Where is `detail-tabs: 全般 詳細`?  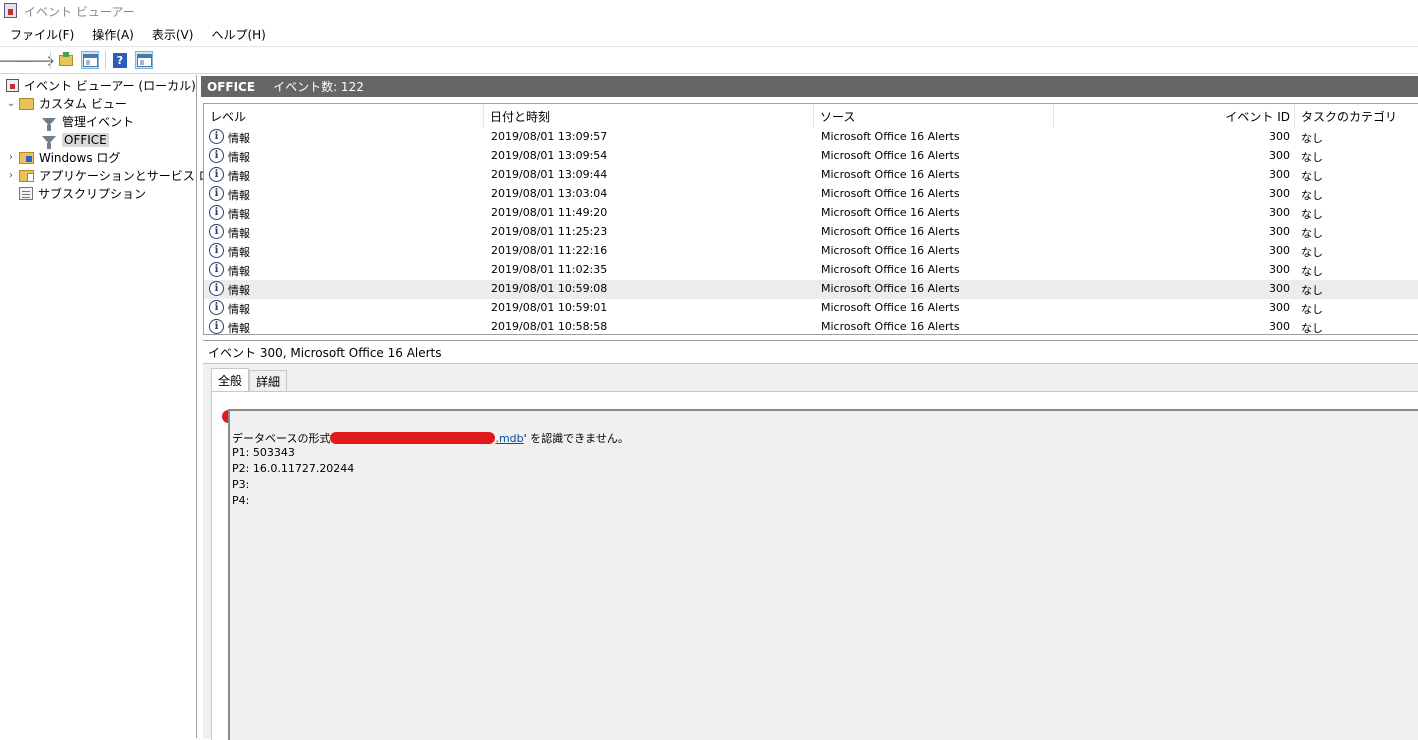 detail-tabs: 全般 詳細 is located at coordinates (249, 380).